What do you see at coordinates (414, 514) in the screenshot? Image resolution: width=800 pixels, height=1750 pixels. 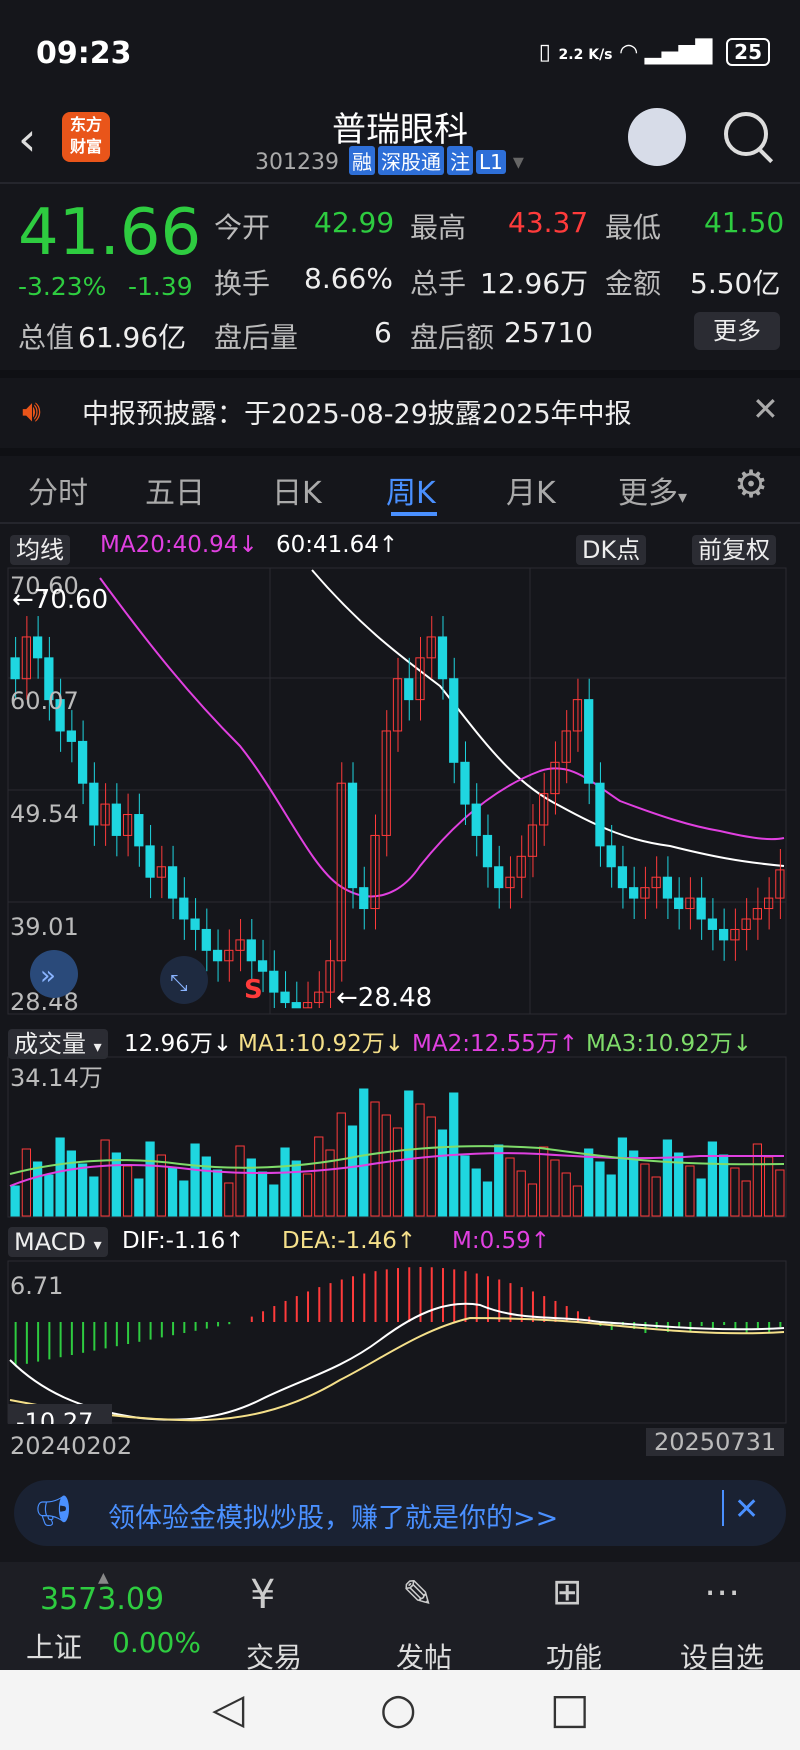 I see `tab-active-indicator` at bounding box center [414, 514].